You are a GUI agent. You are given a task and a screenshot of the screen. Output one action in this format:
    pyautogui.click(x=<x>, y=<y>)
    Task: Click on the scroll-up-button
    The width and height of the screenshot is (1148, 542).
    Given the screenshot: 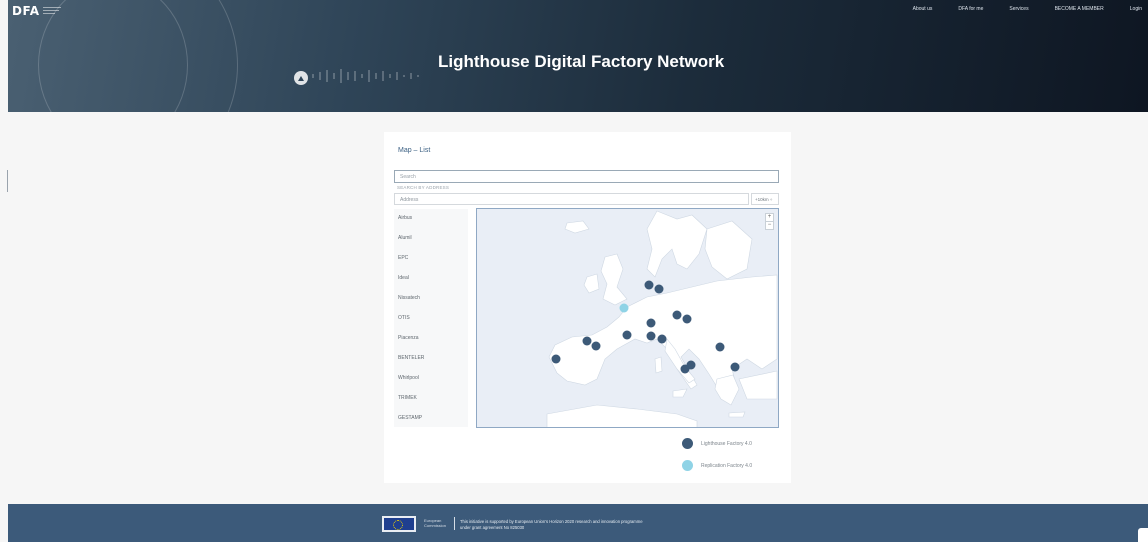 What is the action you would take?
    pyautogui.click(x=301, y=78)
    